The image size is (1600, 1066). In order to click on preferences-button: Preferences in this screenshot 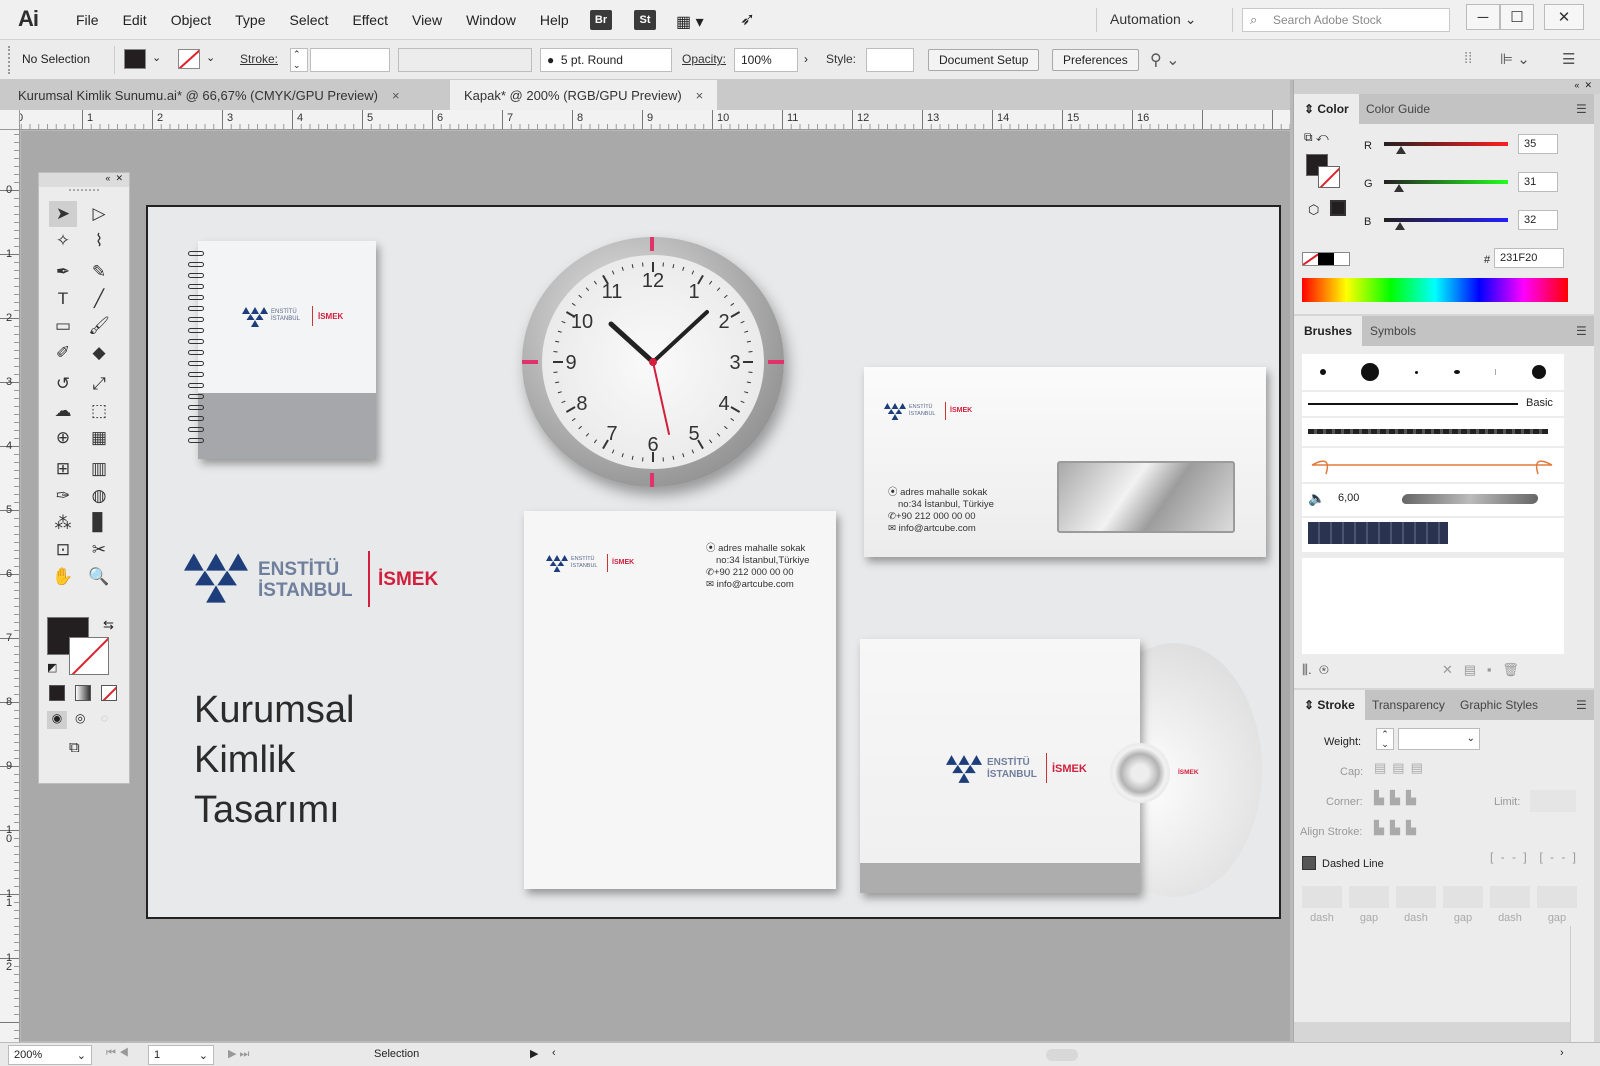, I will do `click(1095, 60)`.